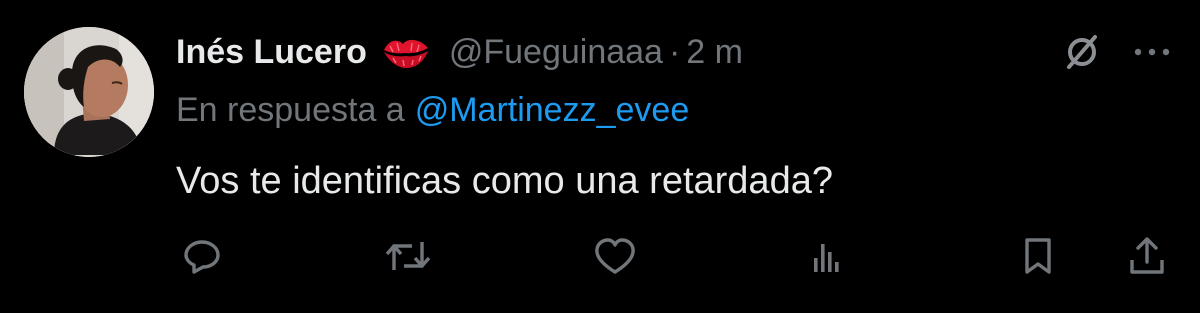 The width and height of the screenshot is (1200, 313). What do you see at coordinates (406, 52) in the screenshot?
I see `kiss-mark-icon` at bounding box center [406, 52].